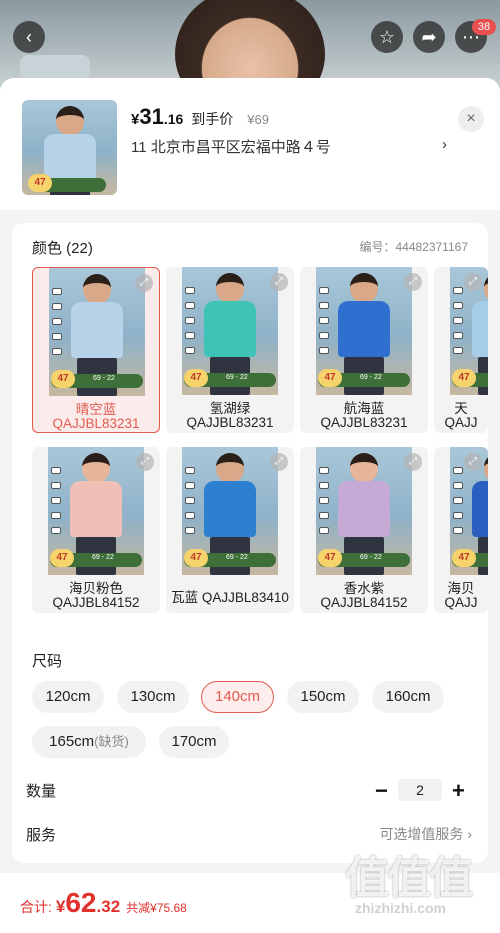 The height and width of the screenshot is (933, 500). I want to click on variant-name: 天, so click(461, 408).